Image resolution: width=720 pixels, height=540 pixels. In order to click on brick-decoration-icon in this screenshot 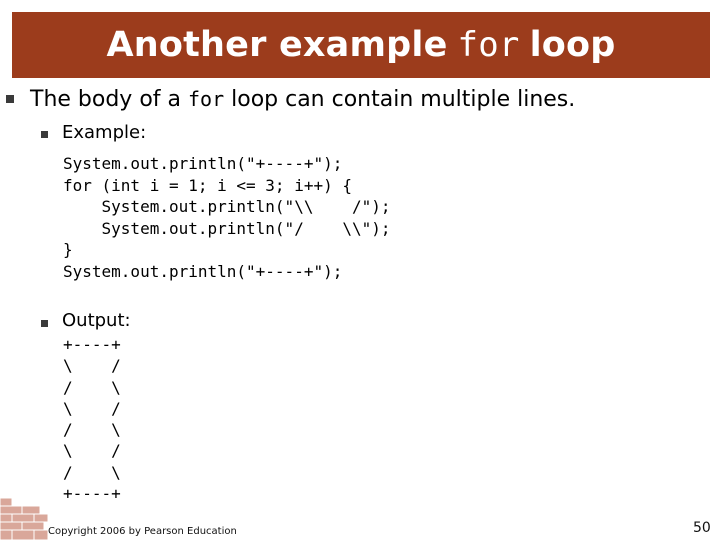, I will do `click(24, 518)`.